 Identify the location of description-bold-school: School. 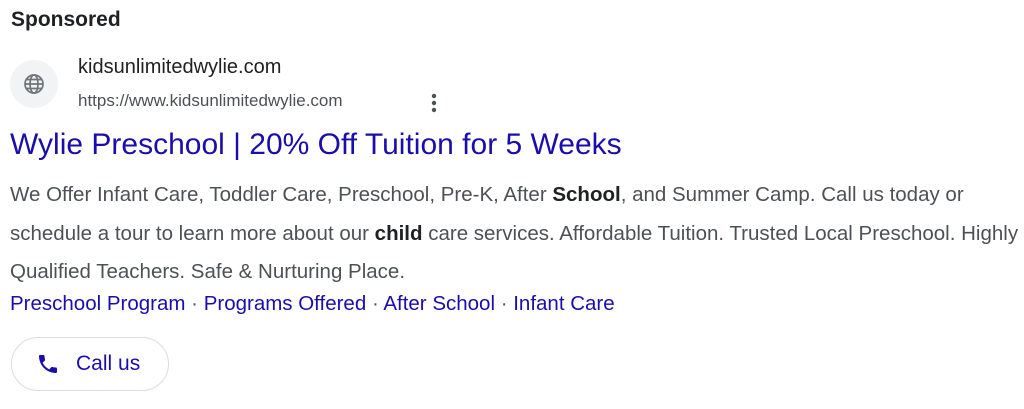
(586, 194).